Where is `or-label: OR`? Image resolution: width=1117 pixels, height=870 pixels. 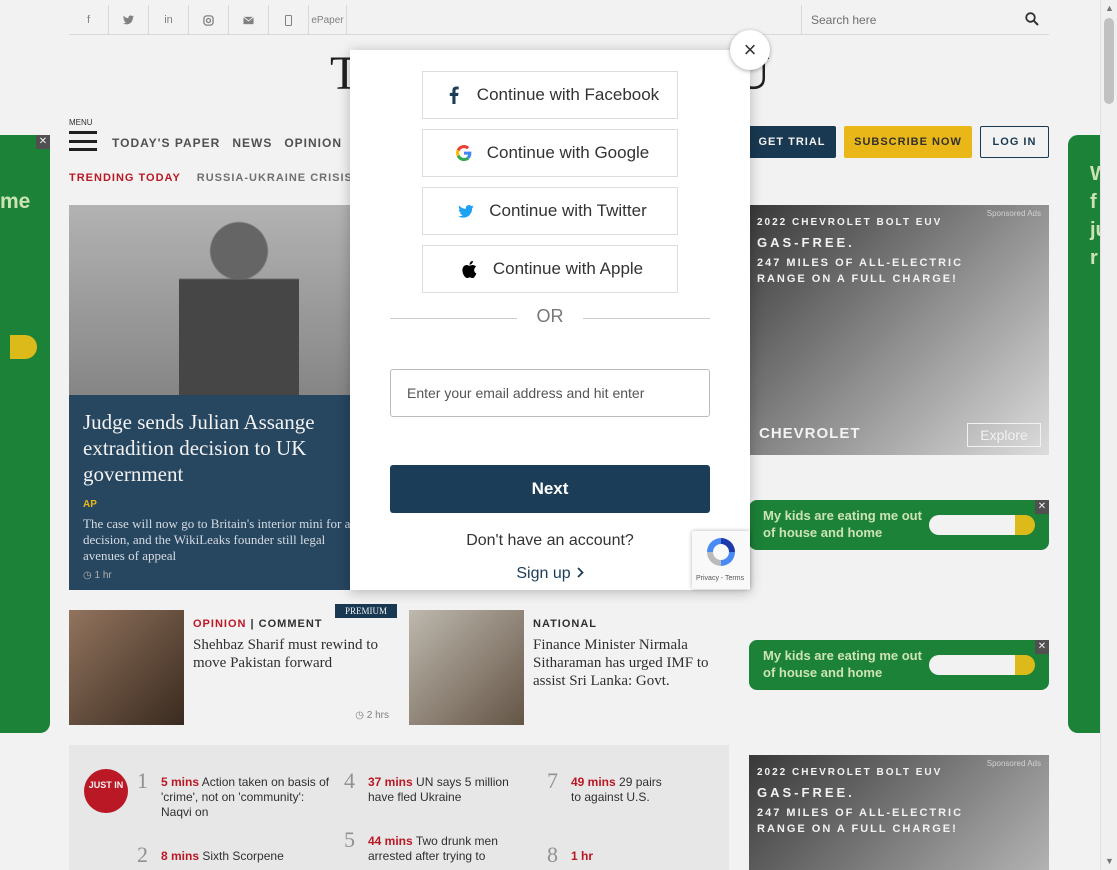 or-label: OR is located at coordinates (550, 316).